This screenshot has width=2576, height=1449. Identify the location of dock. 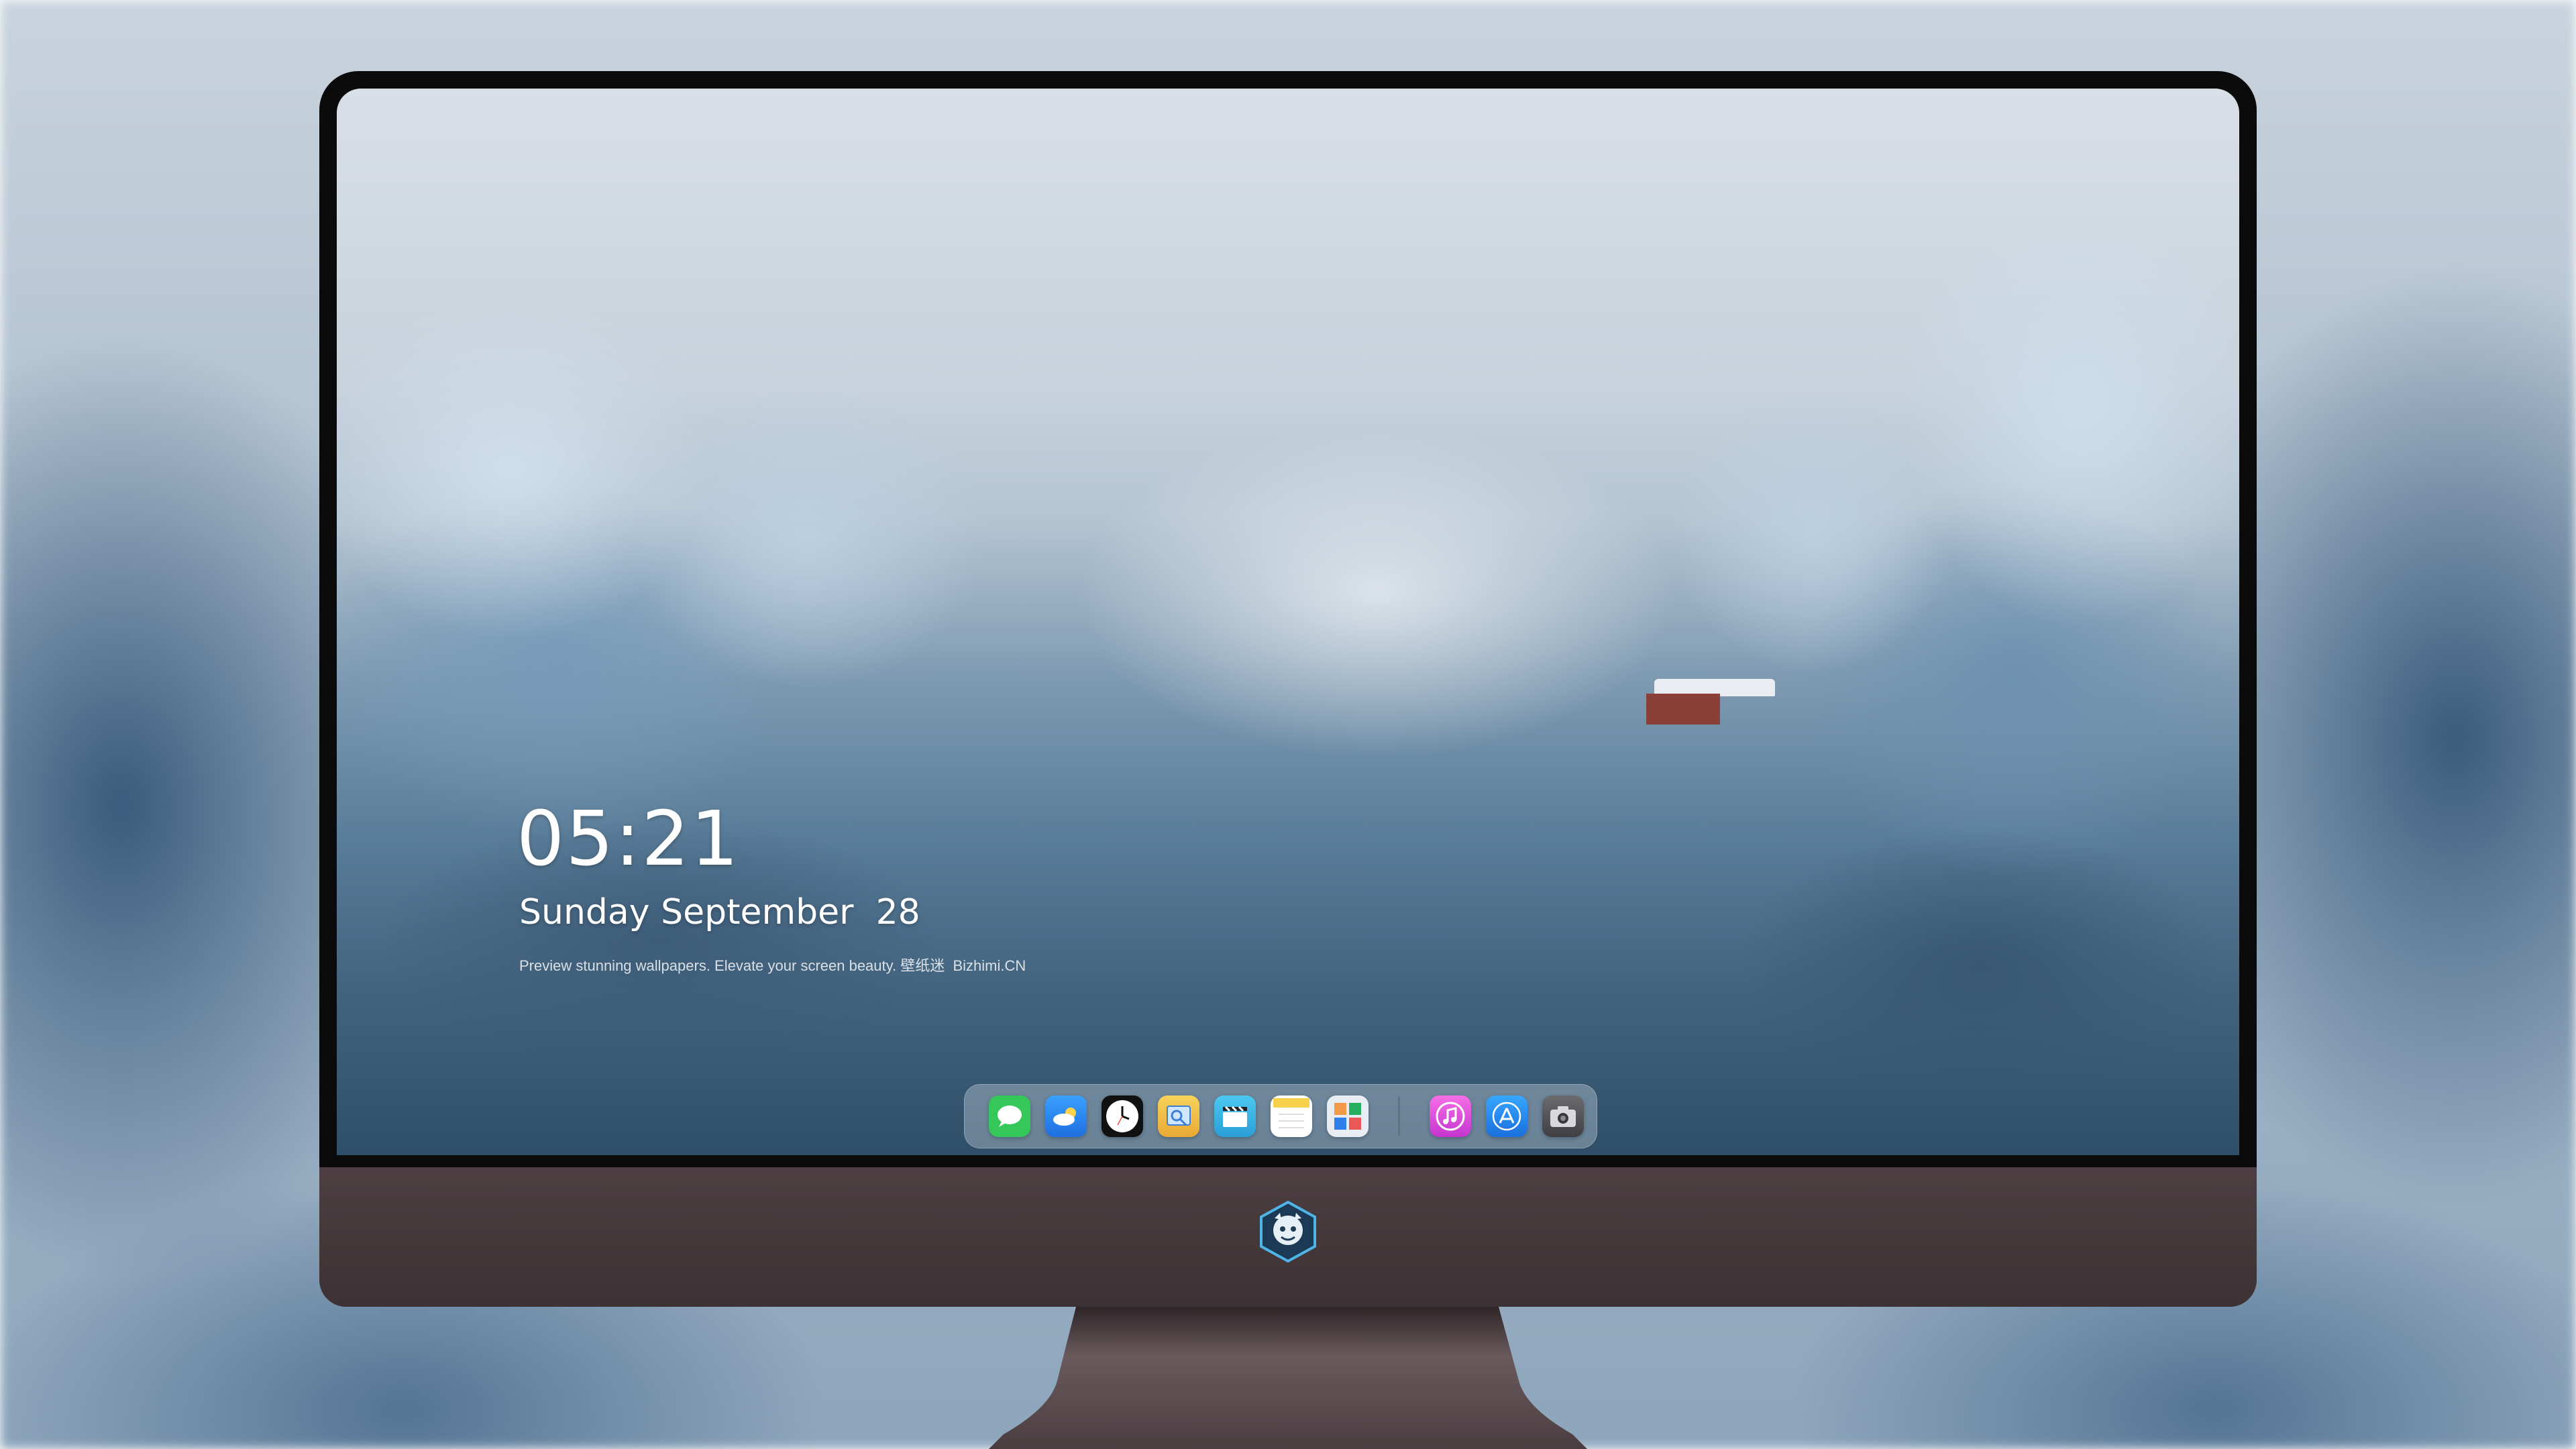
(1280, 1116).